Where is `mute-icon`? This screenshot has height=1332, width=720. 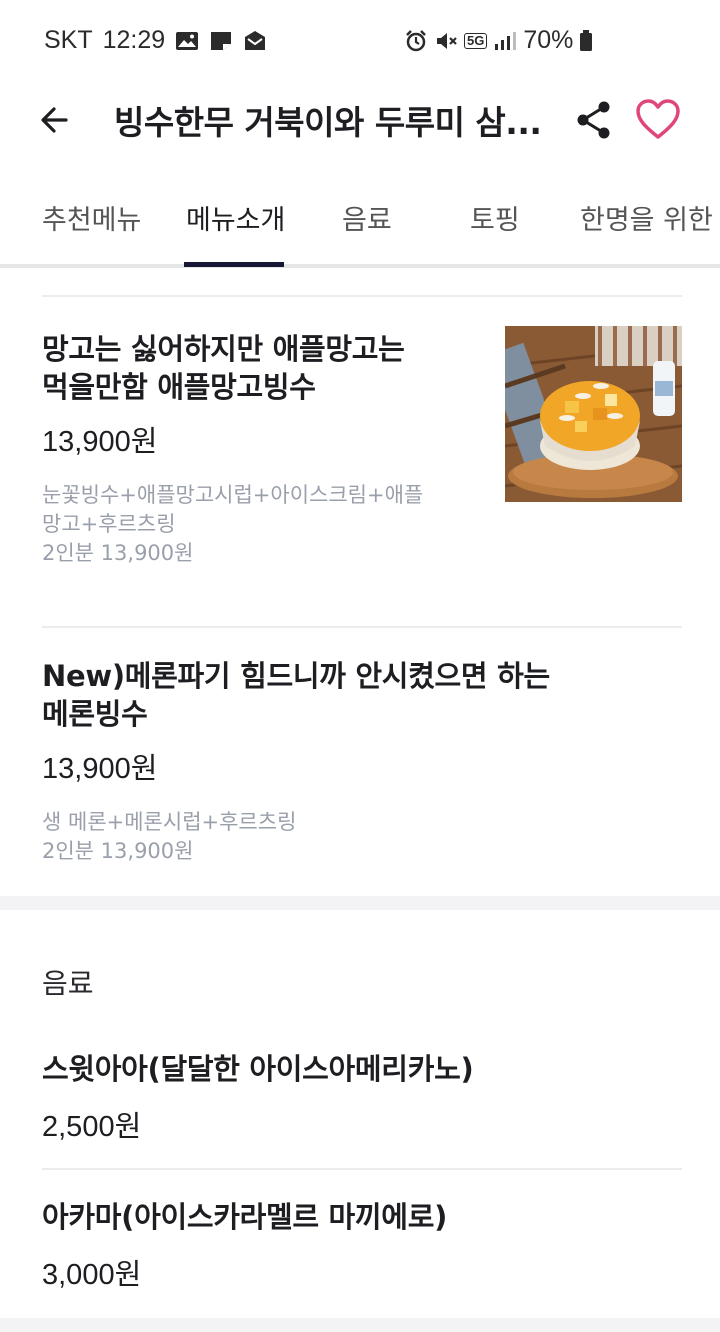 mute-icon is located at coordinates (447, 40).